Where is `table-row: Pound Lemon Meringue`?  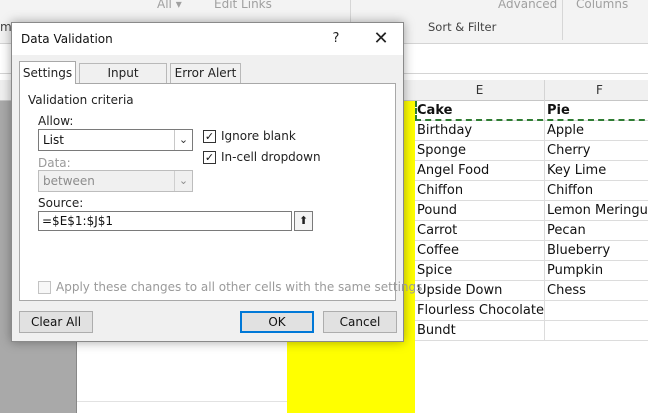
table-row: Pound Lemon Meringue is located at coordinates (531, 211).